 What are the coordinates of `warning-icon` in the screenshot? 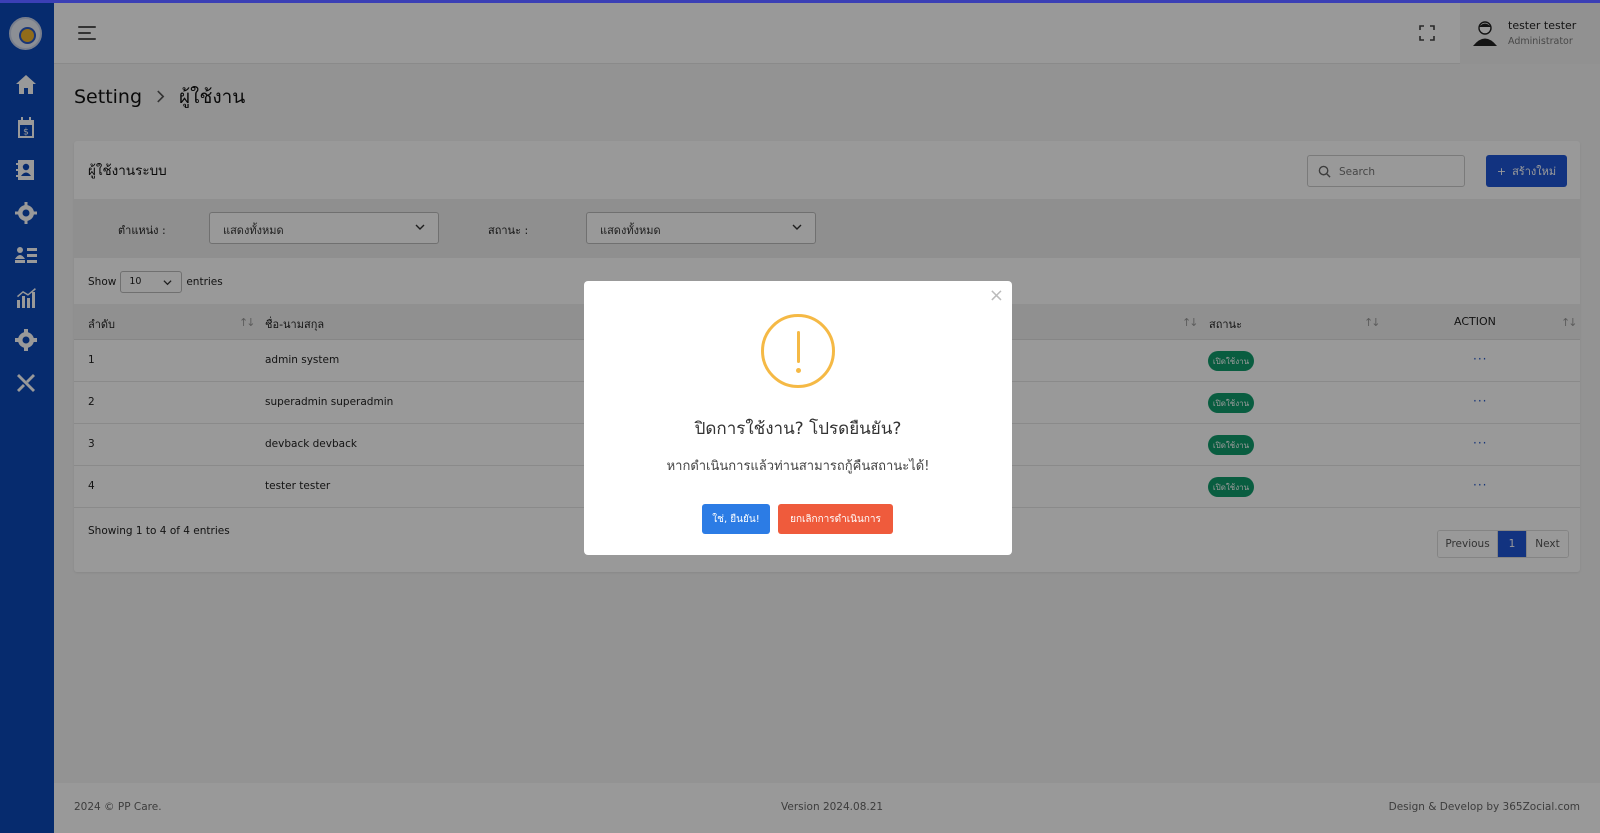 It's located at (798, 351).